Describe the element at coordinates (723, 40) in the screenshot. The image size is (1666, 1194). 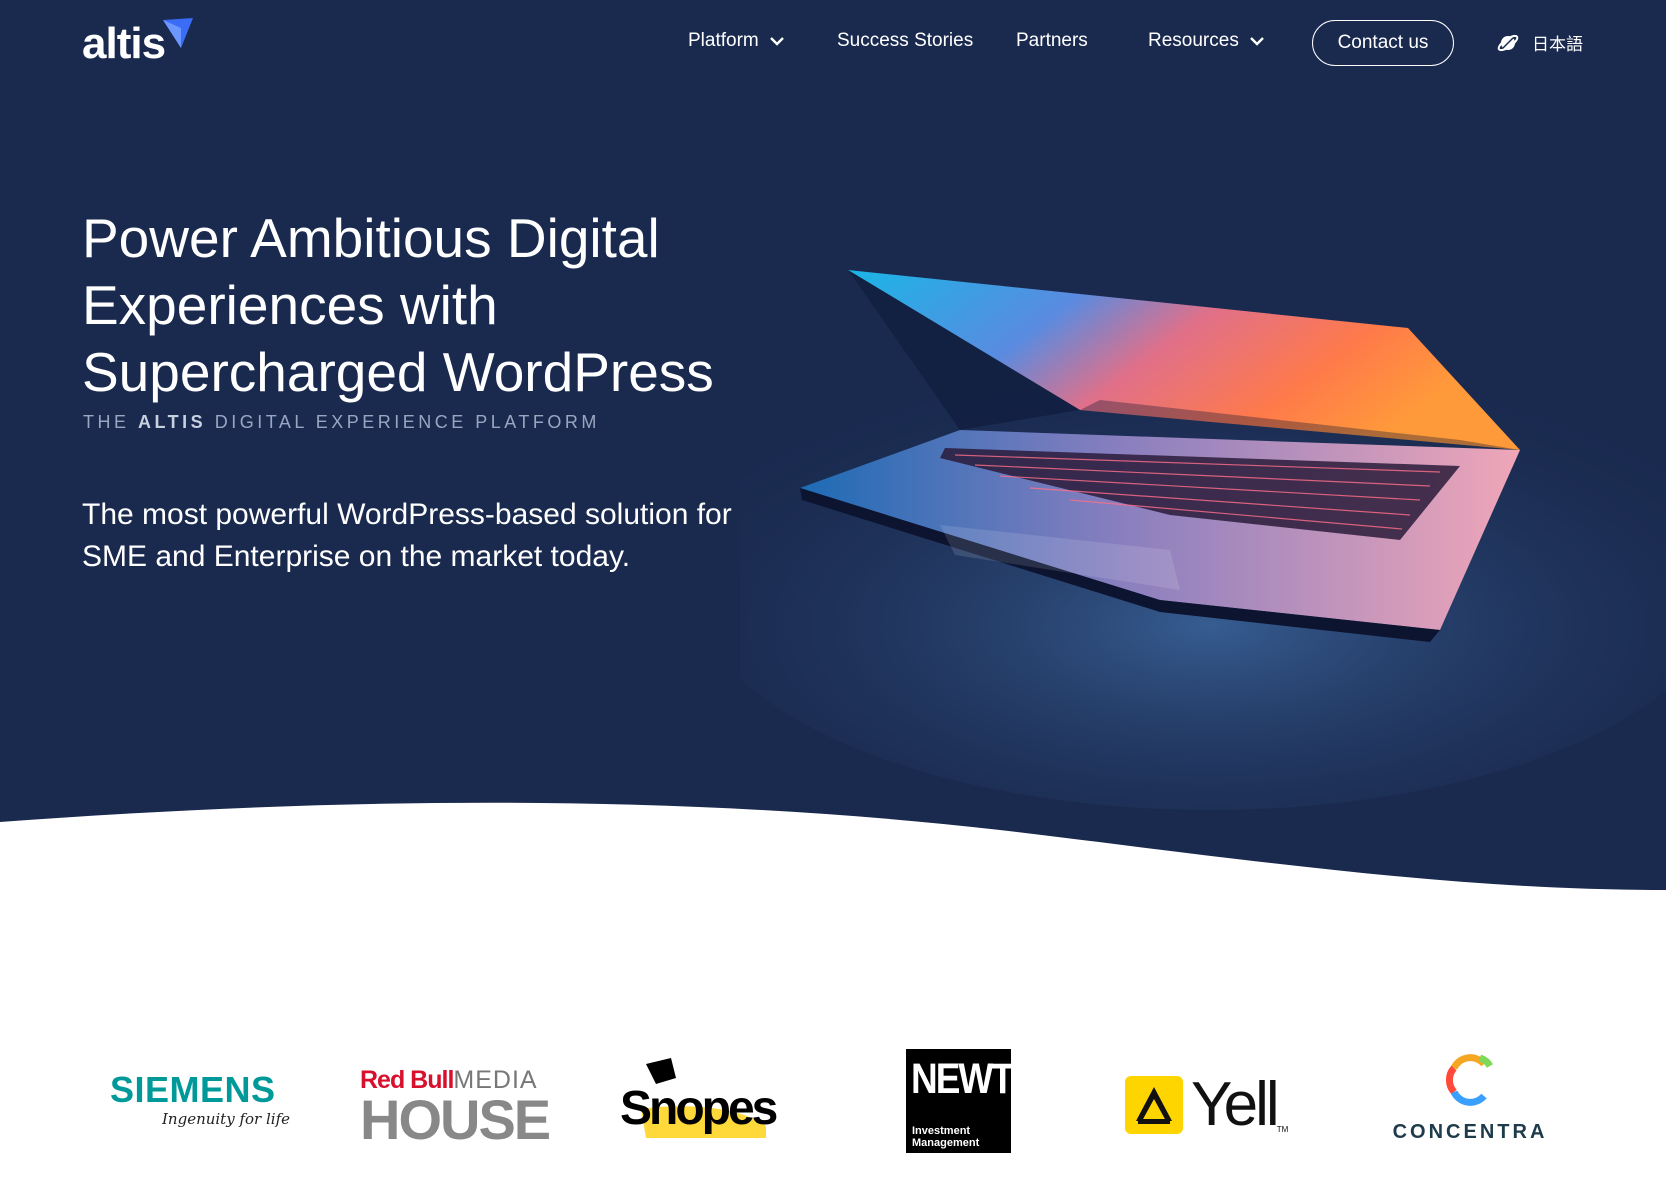
I see `nav-platform-label: Platform` at that location.